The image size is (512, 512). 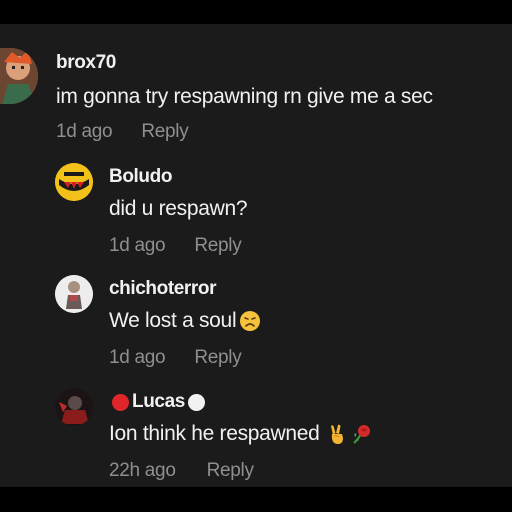 I want to click on comment-username: Boludo, so click(x=140, y=177).